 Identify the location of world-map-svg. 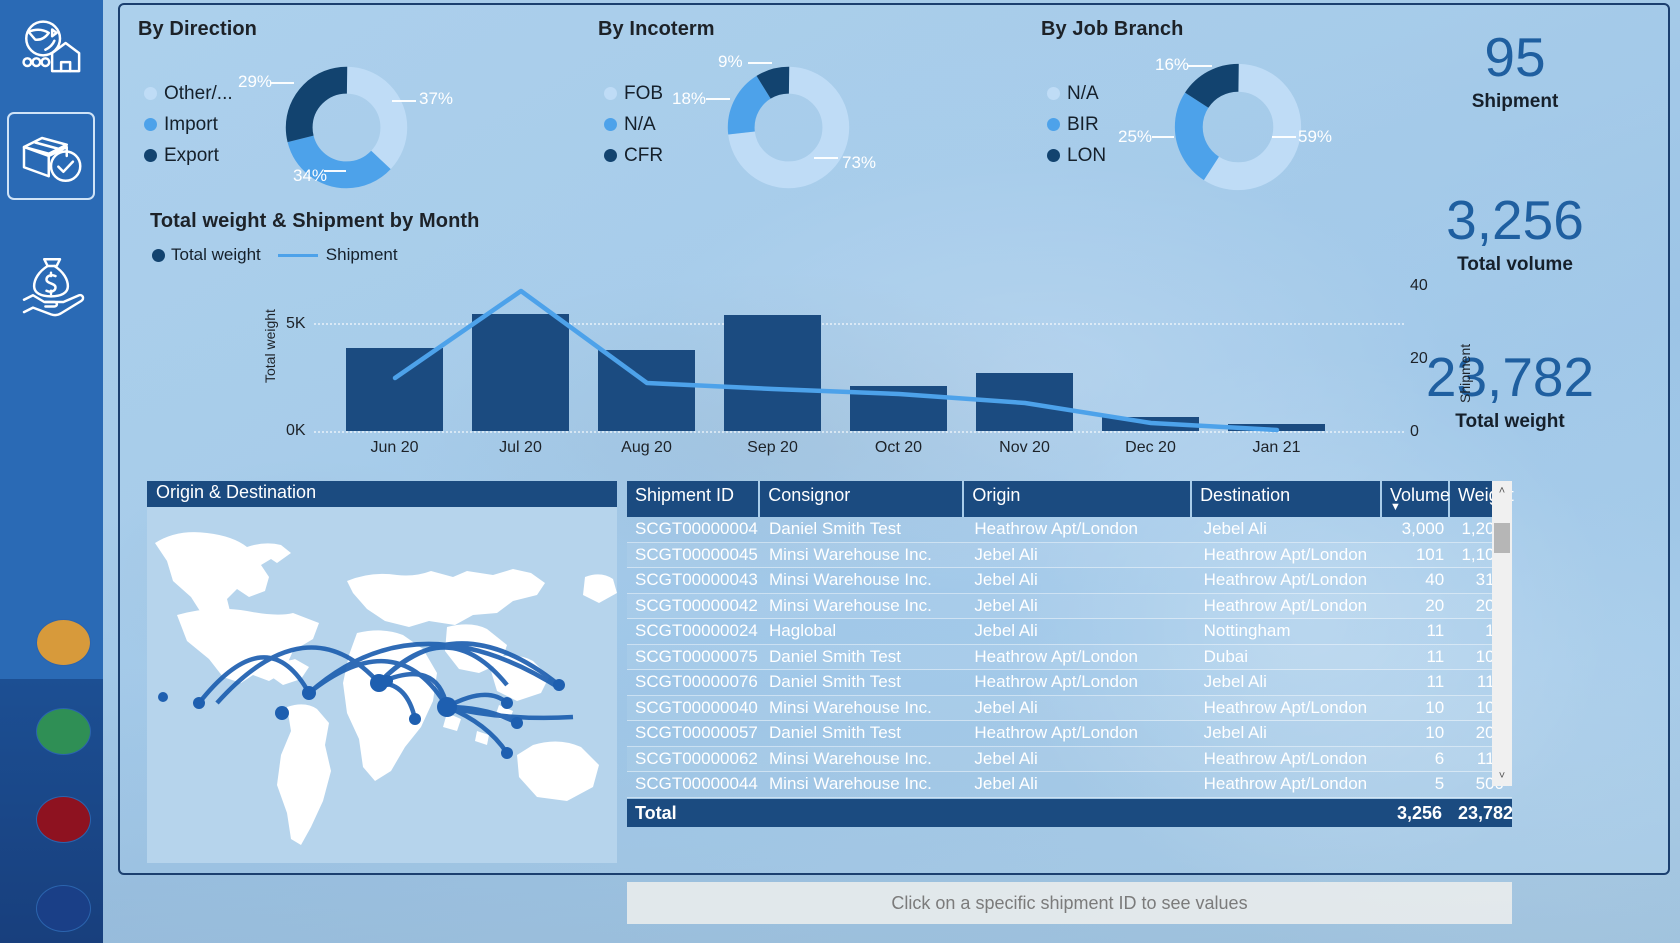
(382, 685).